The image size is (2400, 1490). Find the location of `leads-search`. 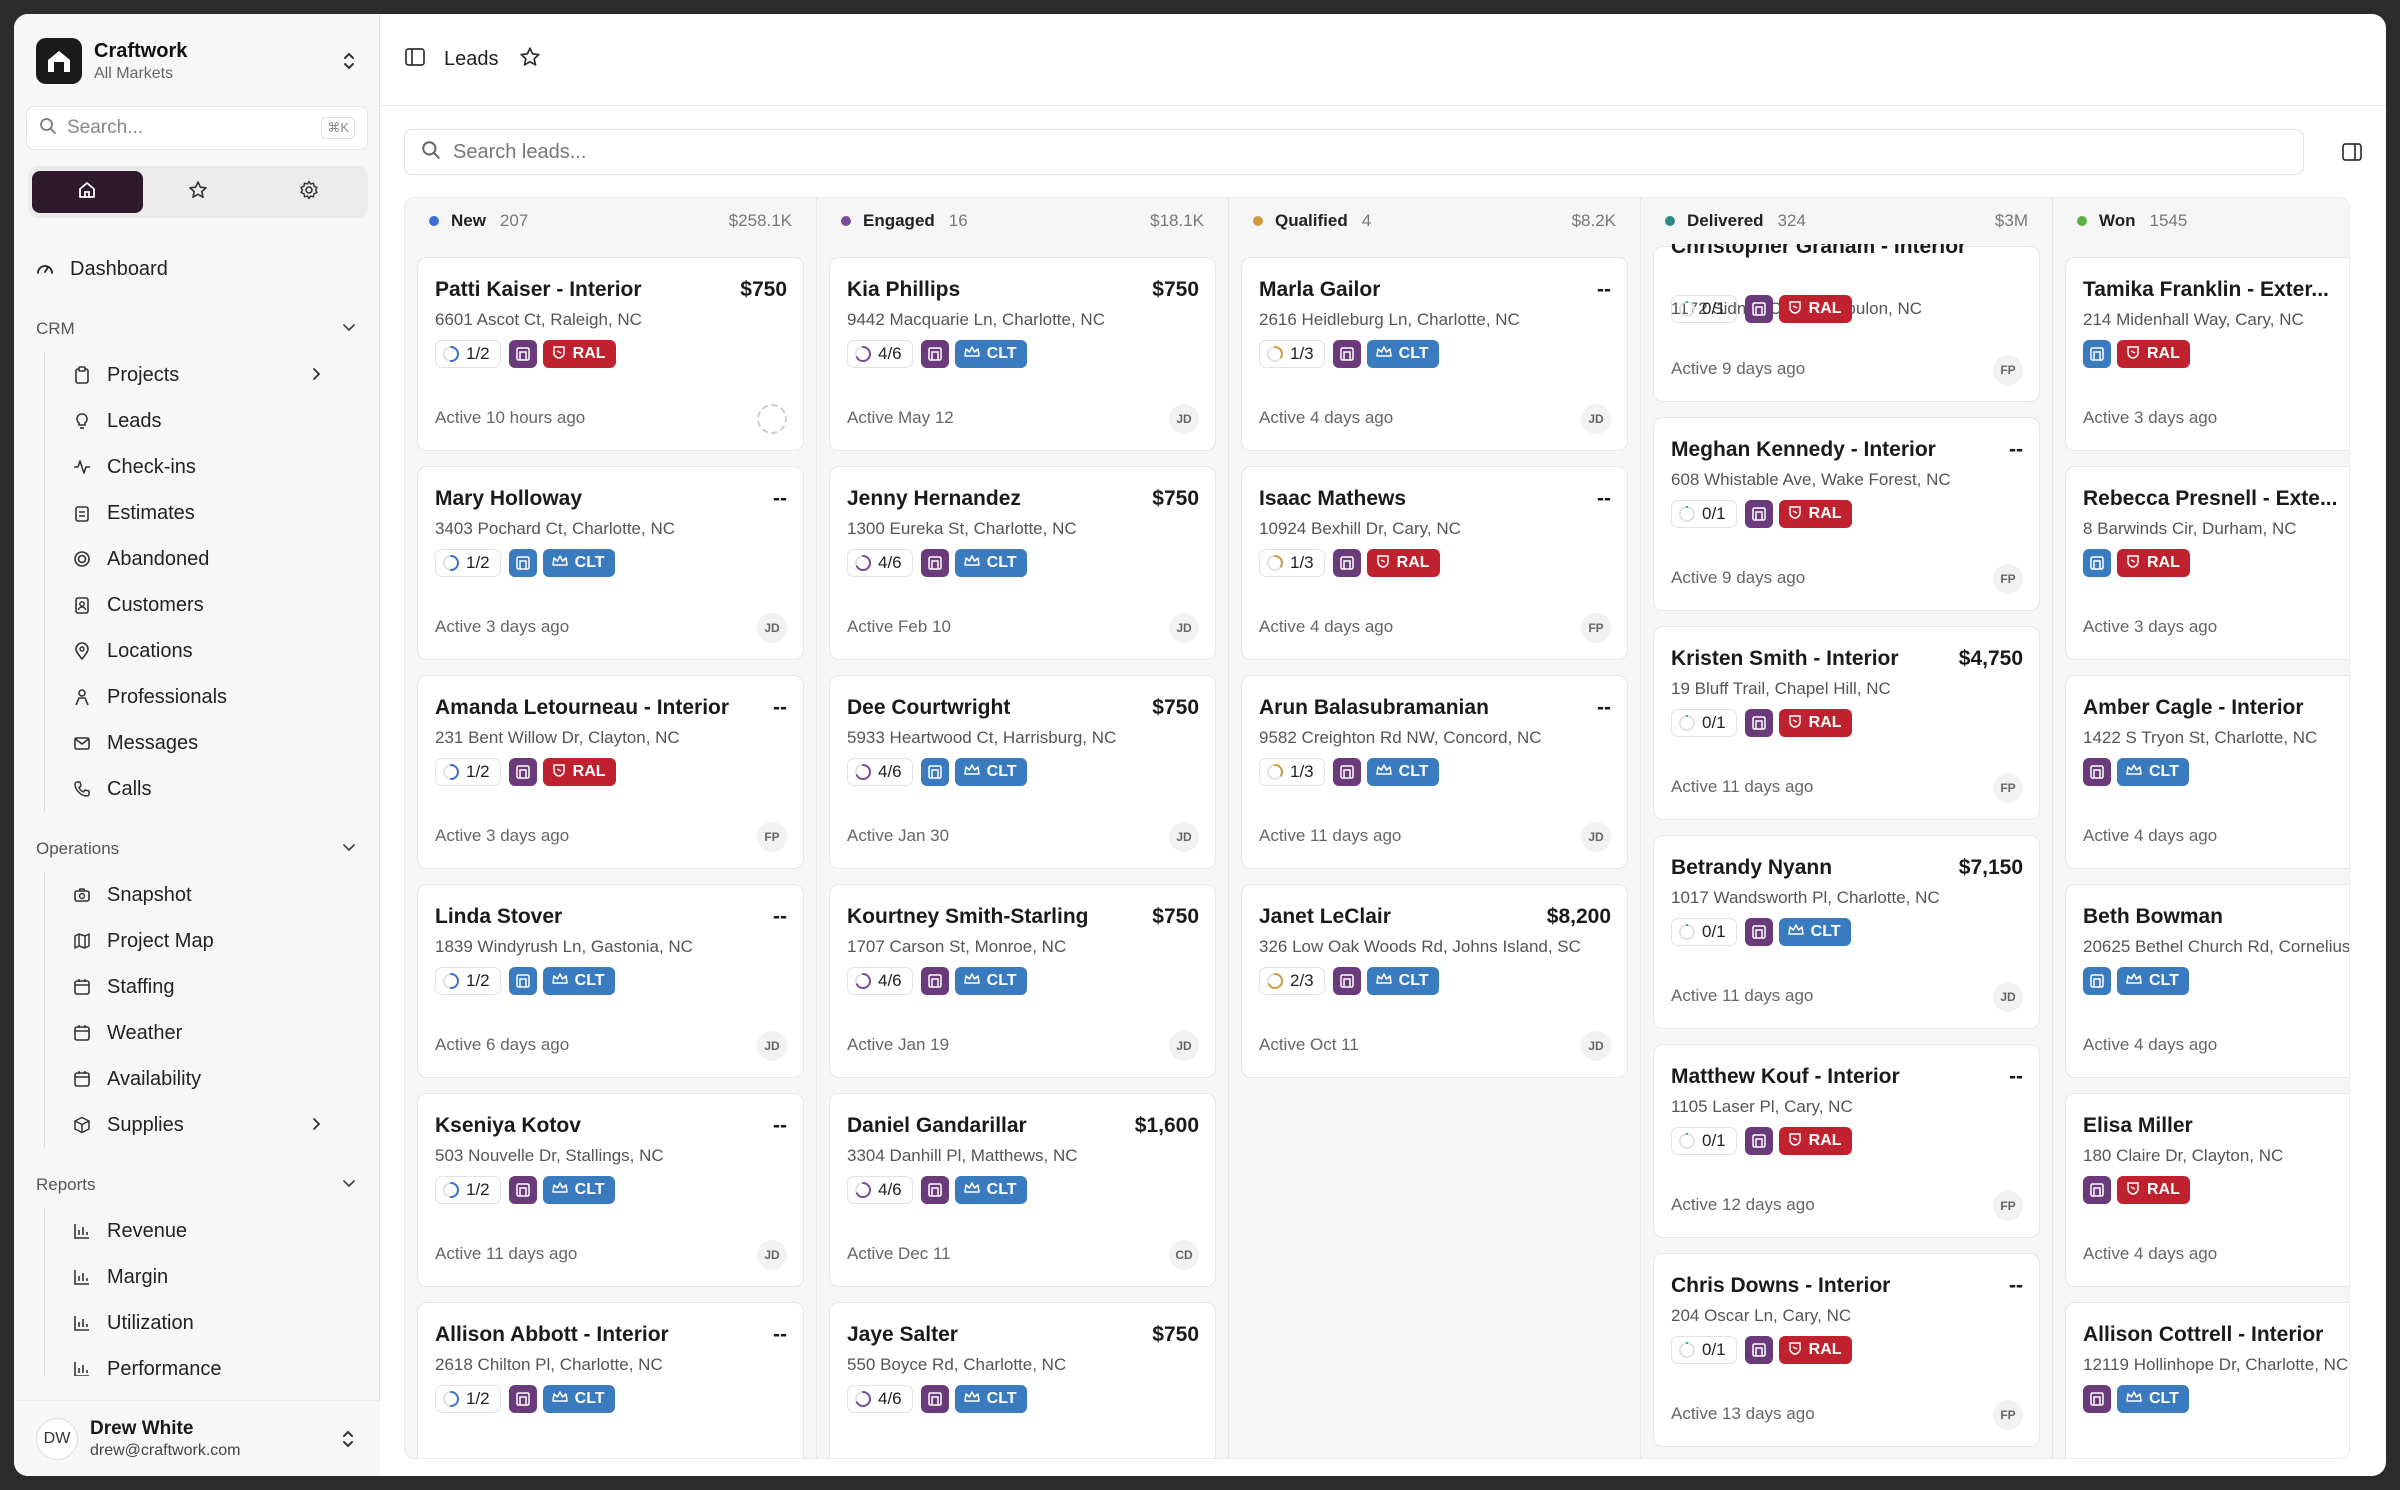

leads-search is located at coordinates (1354, 152).